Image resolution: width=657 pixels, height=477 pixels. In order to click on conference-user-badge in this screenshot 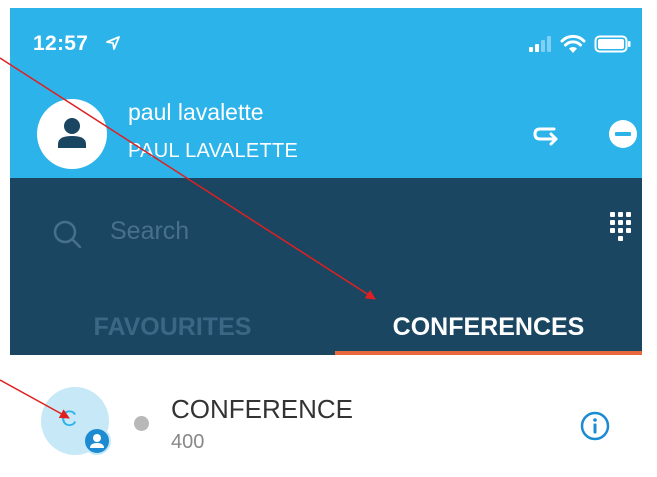, I will do `click(97, 441)`.